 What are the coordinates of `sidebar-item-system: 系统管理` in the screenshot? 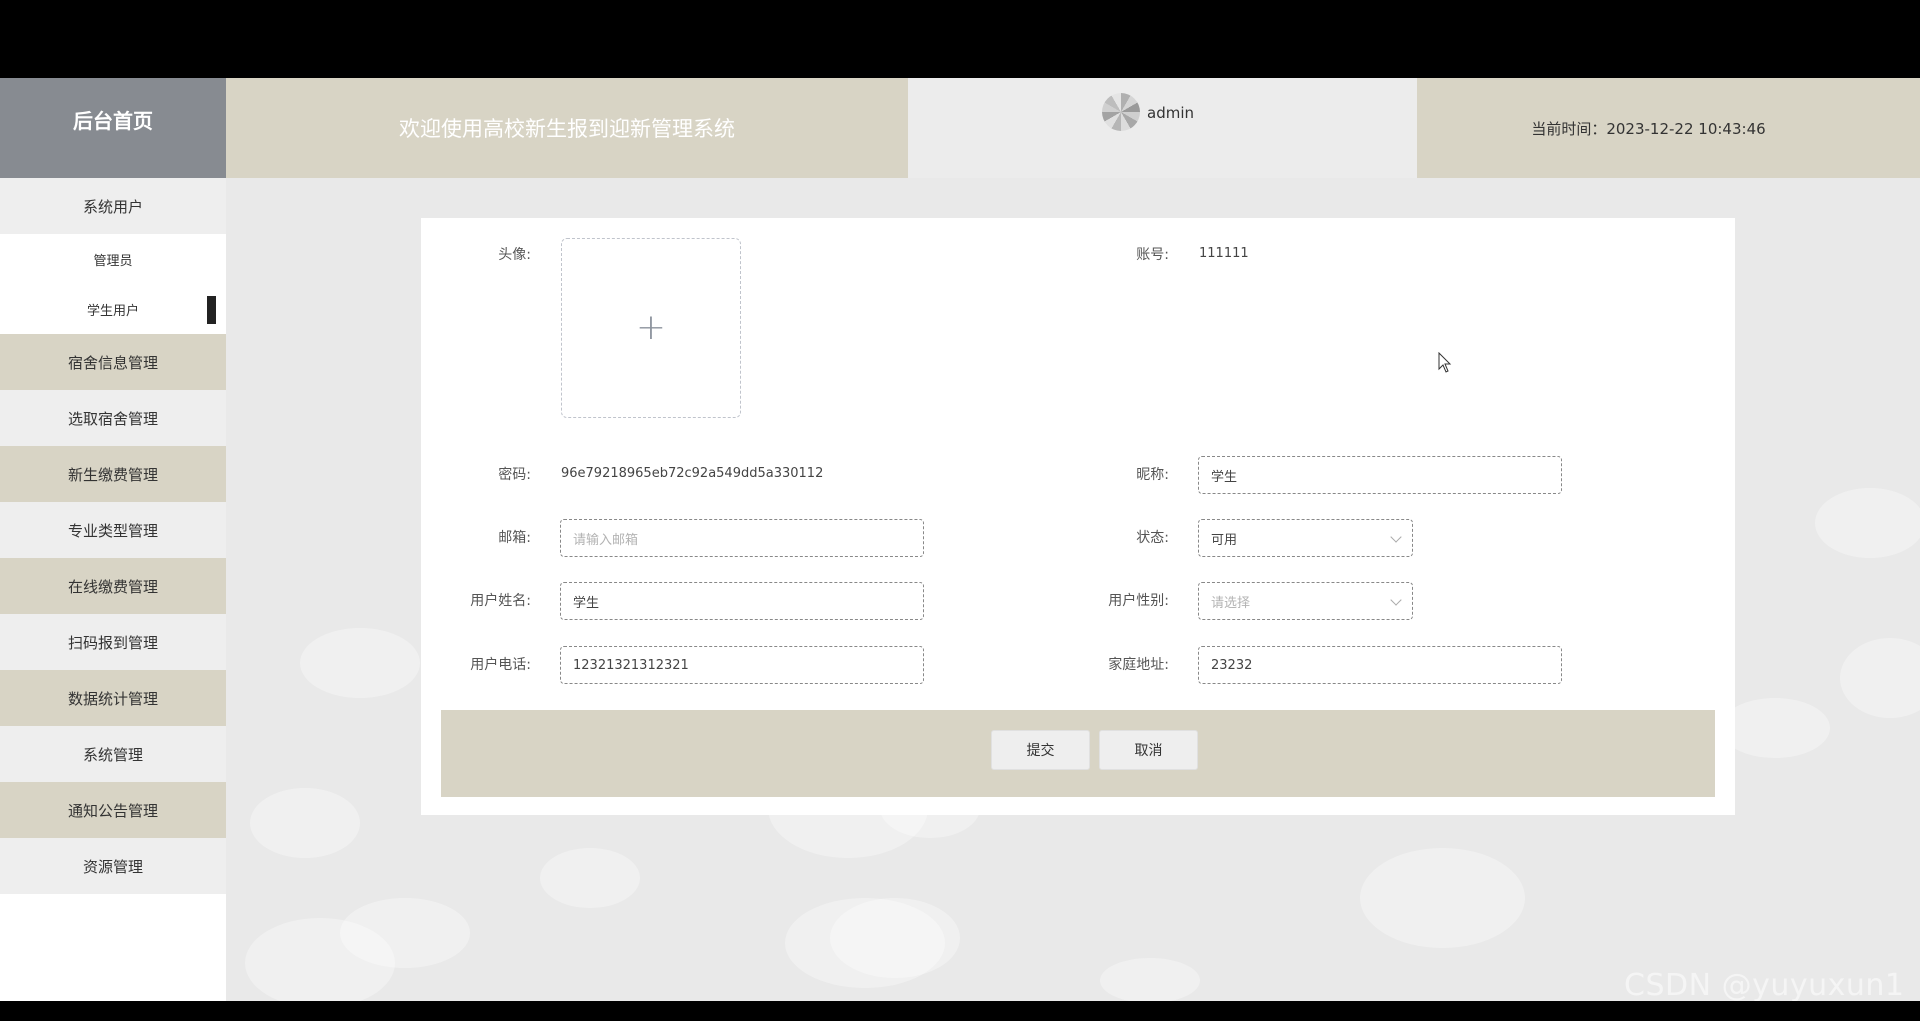 It's located at (113, 754).